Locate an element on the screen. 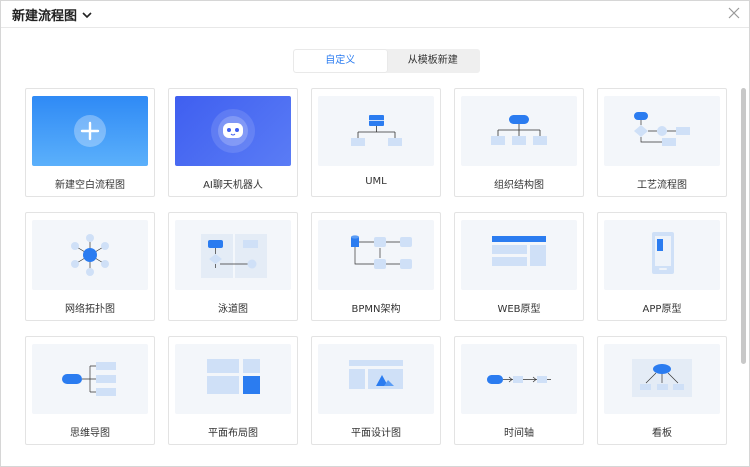  template-card-app-prototype: APP原型 is located at coordinates (662, 266).